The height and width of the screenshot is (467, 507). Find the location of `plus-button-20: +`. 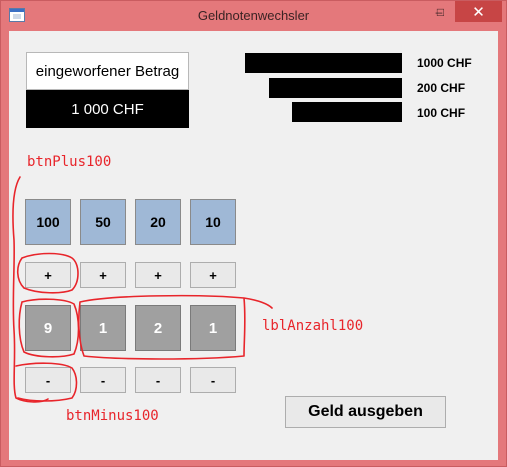

plus-button-20: + is located at coordinates (158, 275).